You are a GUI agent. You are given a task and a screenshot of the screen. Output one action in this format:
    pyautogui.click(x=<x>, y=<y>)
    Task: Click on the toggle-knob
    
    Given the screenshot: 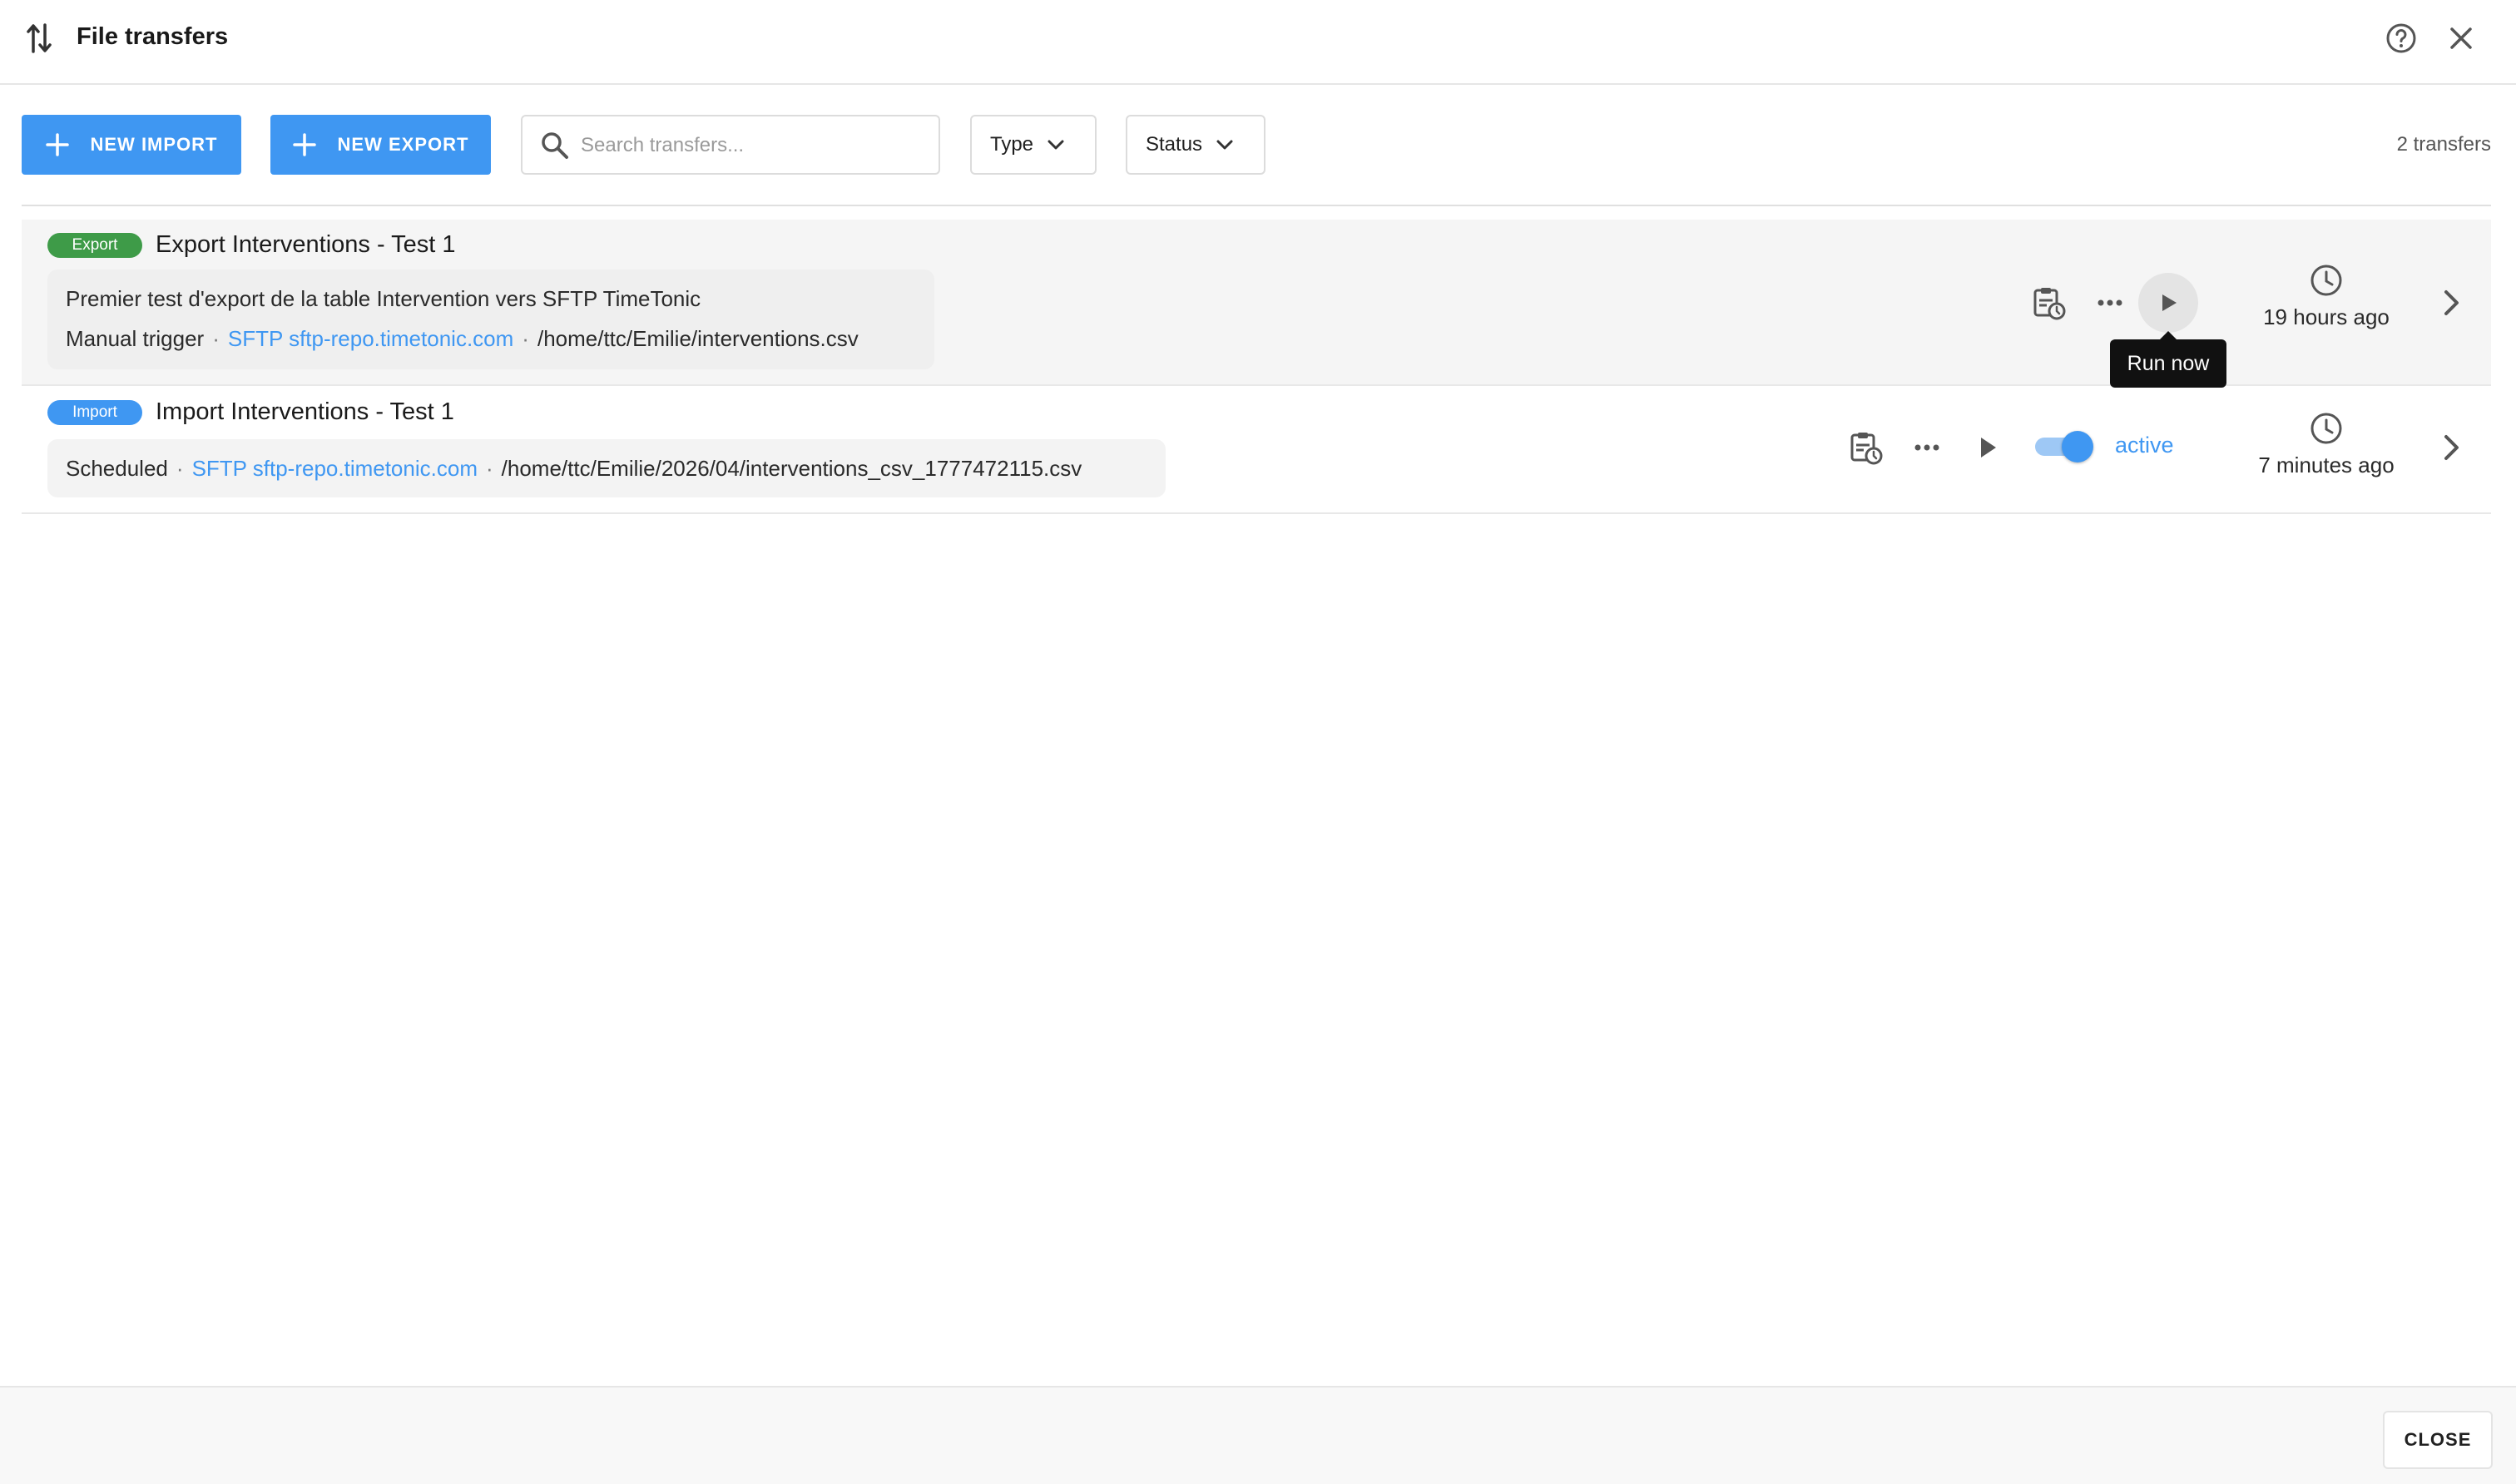 What is the action you would take?
    pyautogui.click(x=2077, y=447)
    